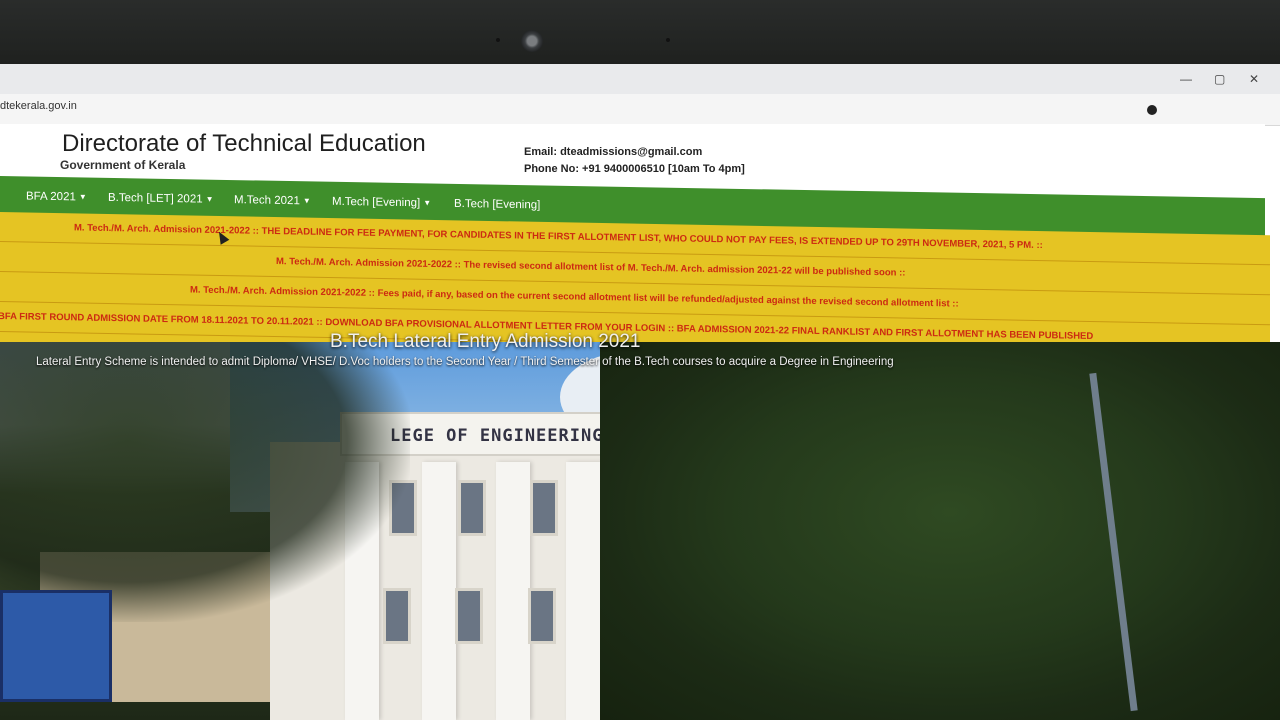  What do you see at coordinates (640, 79) in the screenshot?
I see `browser-tab-bar: — ▢ ✕` at bounding box center [640, 79].